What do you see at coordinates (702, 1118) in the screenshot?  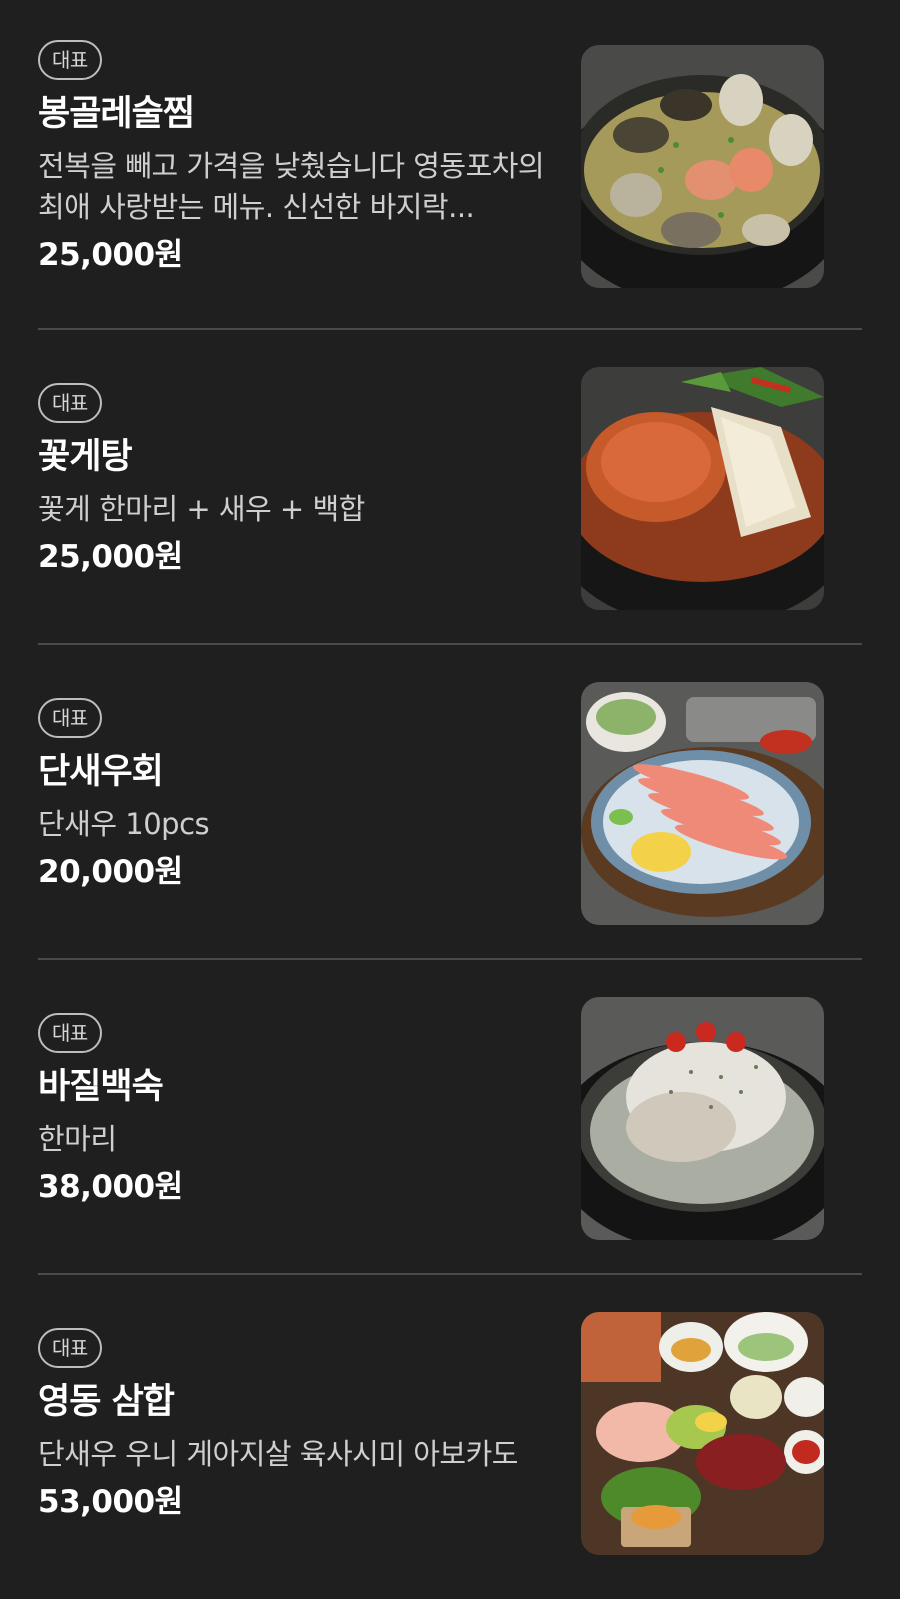 I see `basil-chicken-soup-photo` at bounding box center [702, 1118].